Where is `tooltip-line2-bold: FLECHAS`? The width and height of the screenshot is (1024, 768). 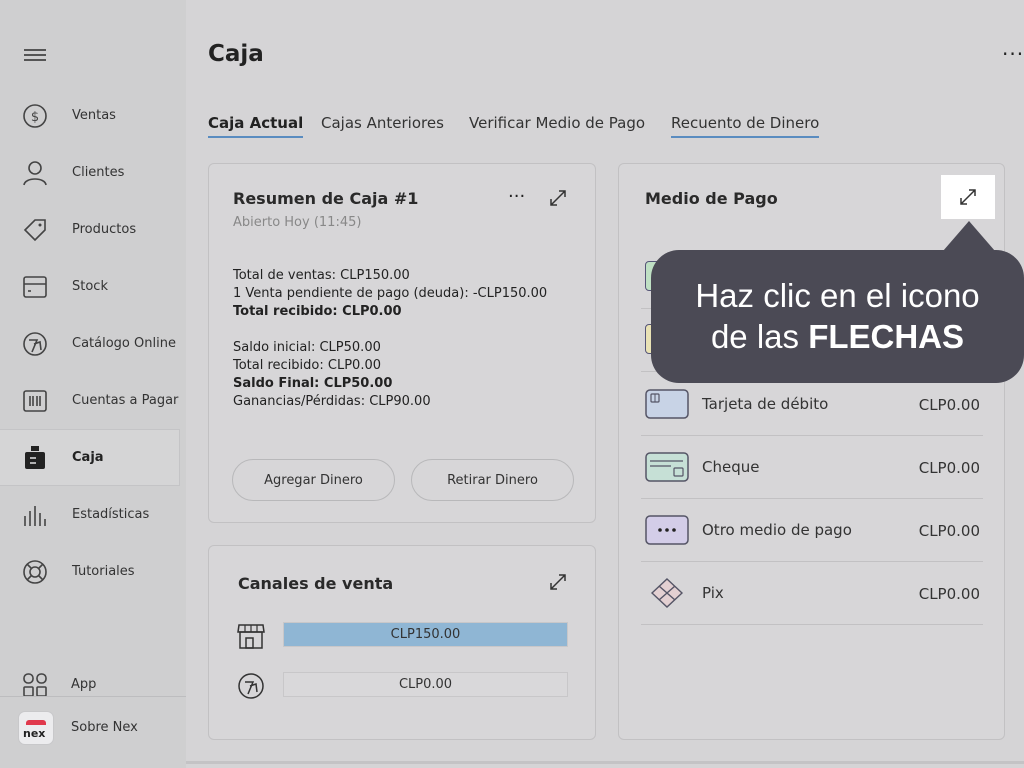 tooltip-line2-bold: FLECHAS is located at coordinates (886, 336).